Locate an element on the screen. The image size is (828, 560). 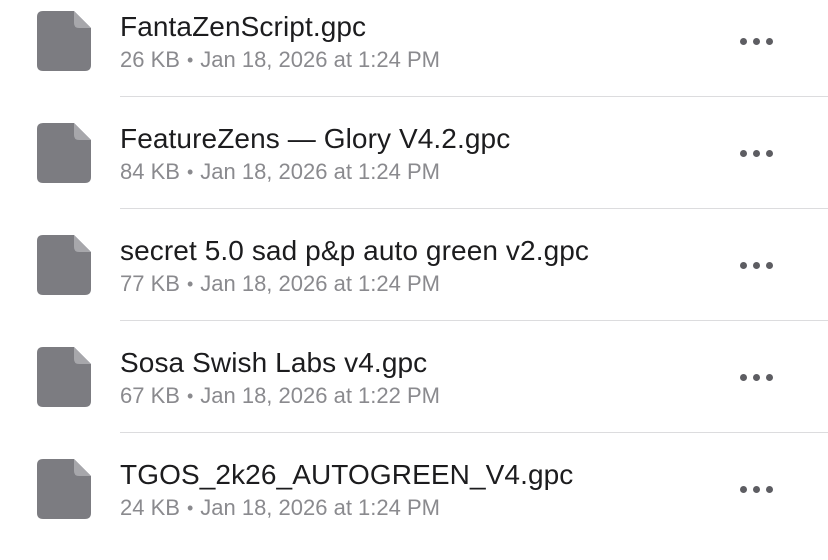
file-name: FeatureZens — Glory V4.2.gpc is located at coordinates (315, 138).